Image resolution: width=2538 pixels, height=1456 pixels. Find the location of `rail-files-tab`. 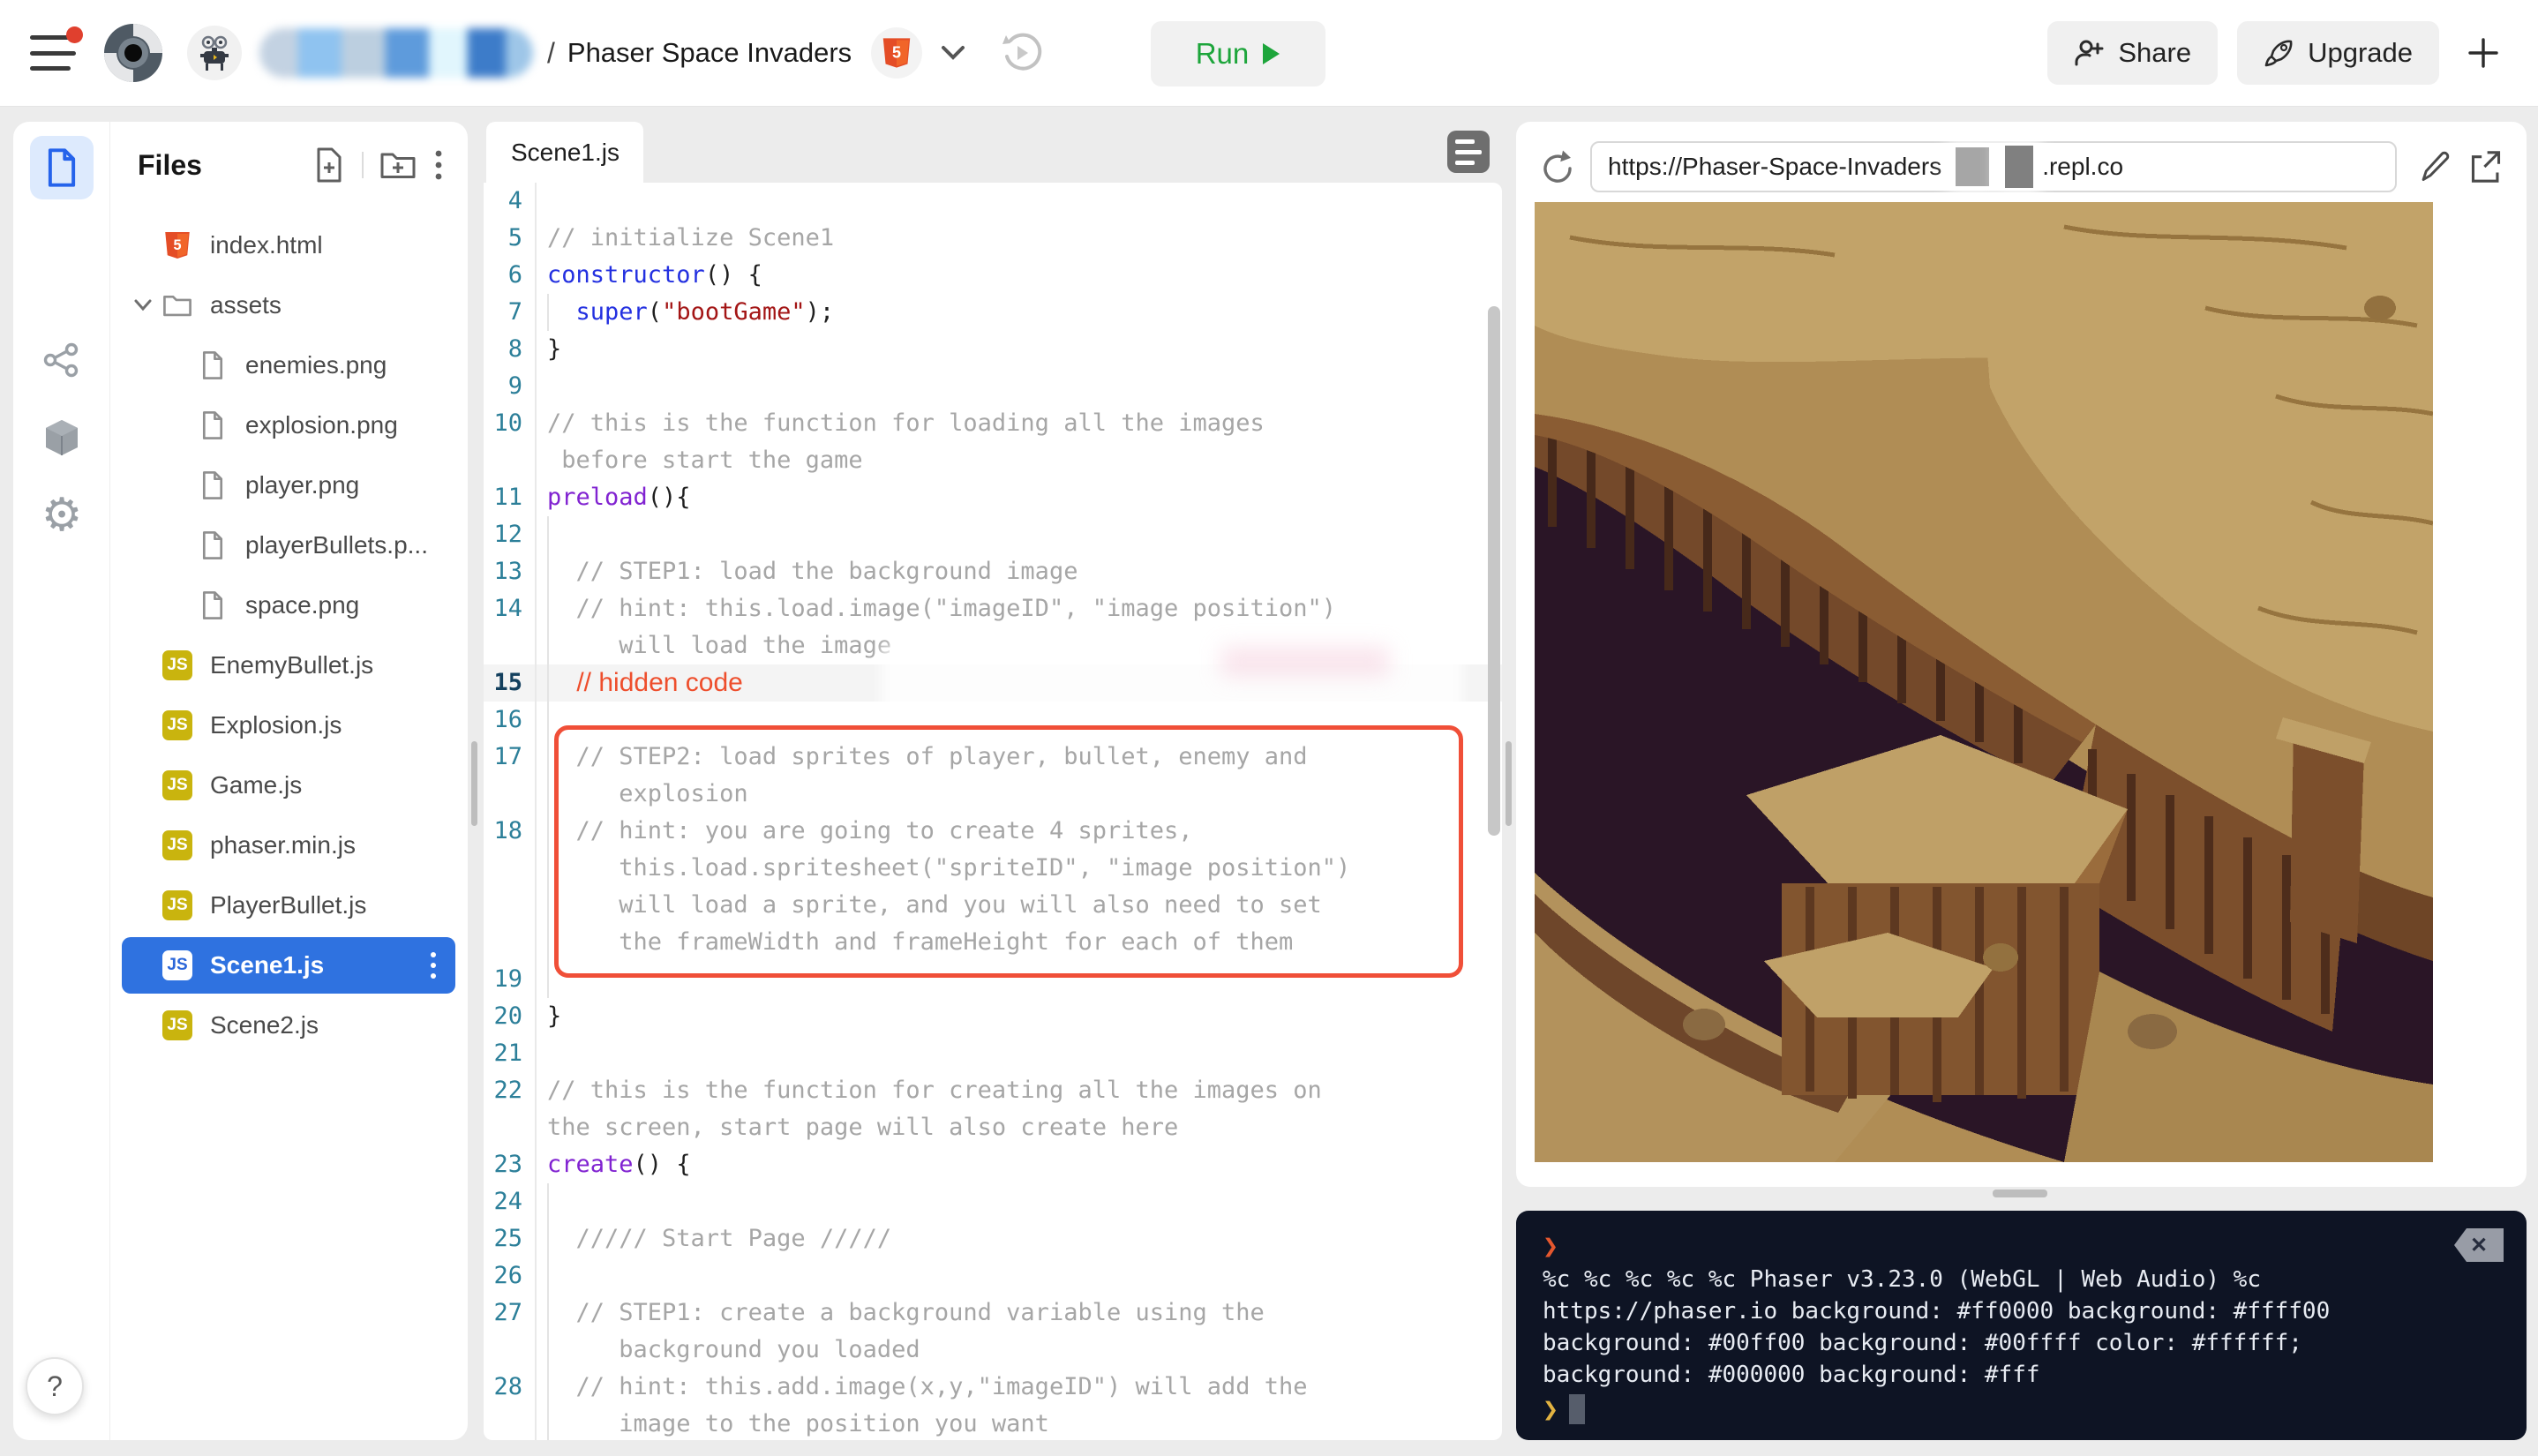

rail-files-tab is located at coordinates (62, 167).